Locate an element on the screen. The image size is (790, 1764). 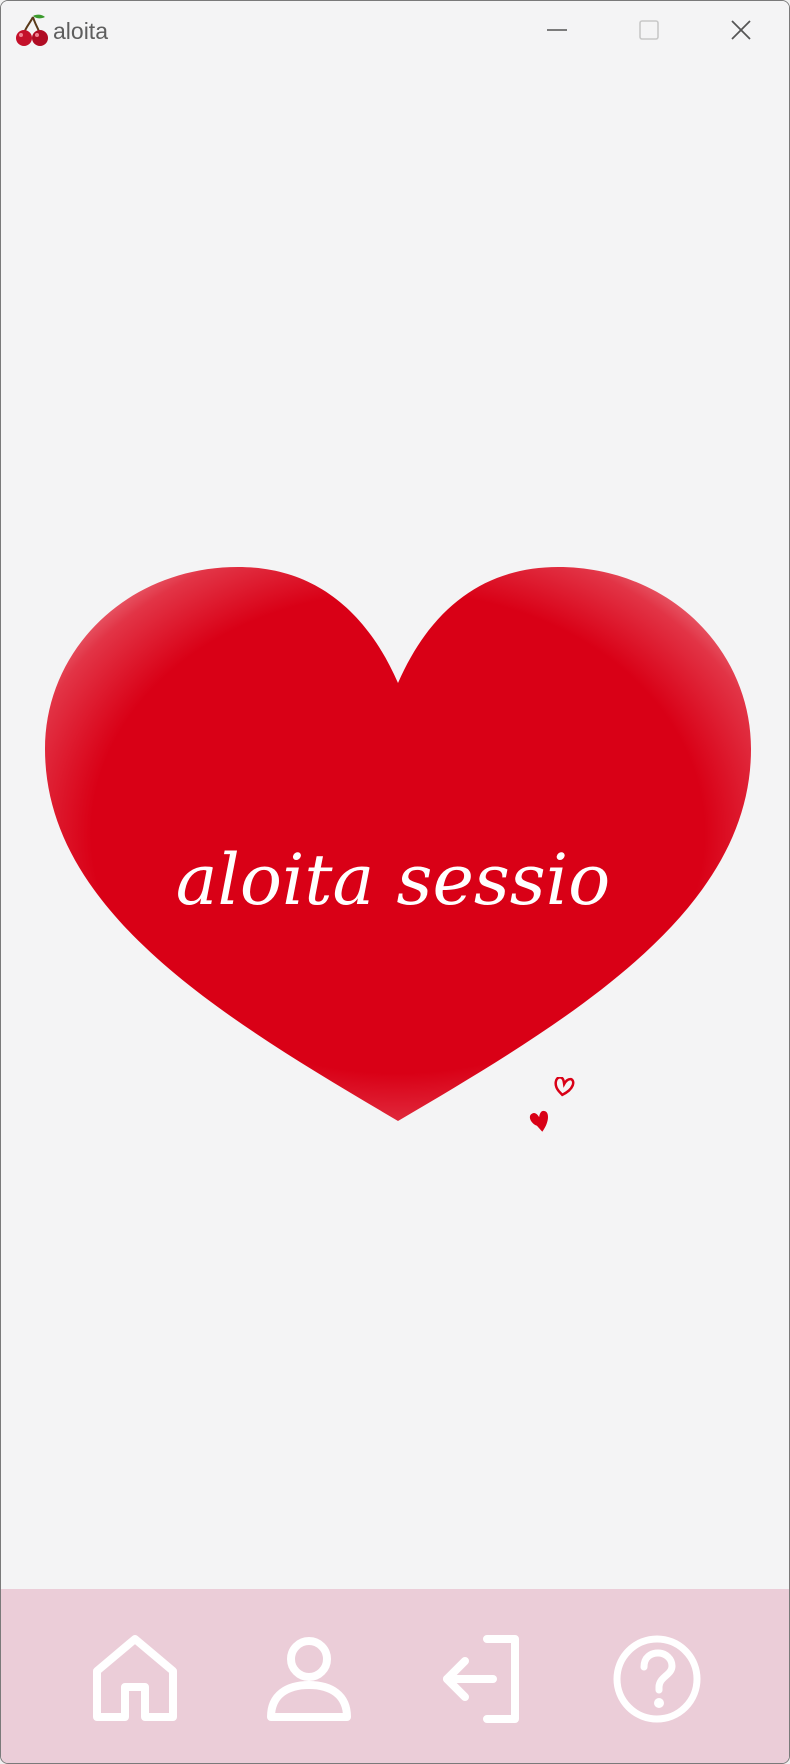
user-icon is located at coordinates (309, 1679).